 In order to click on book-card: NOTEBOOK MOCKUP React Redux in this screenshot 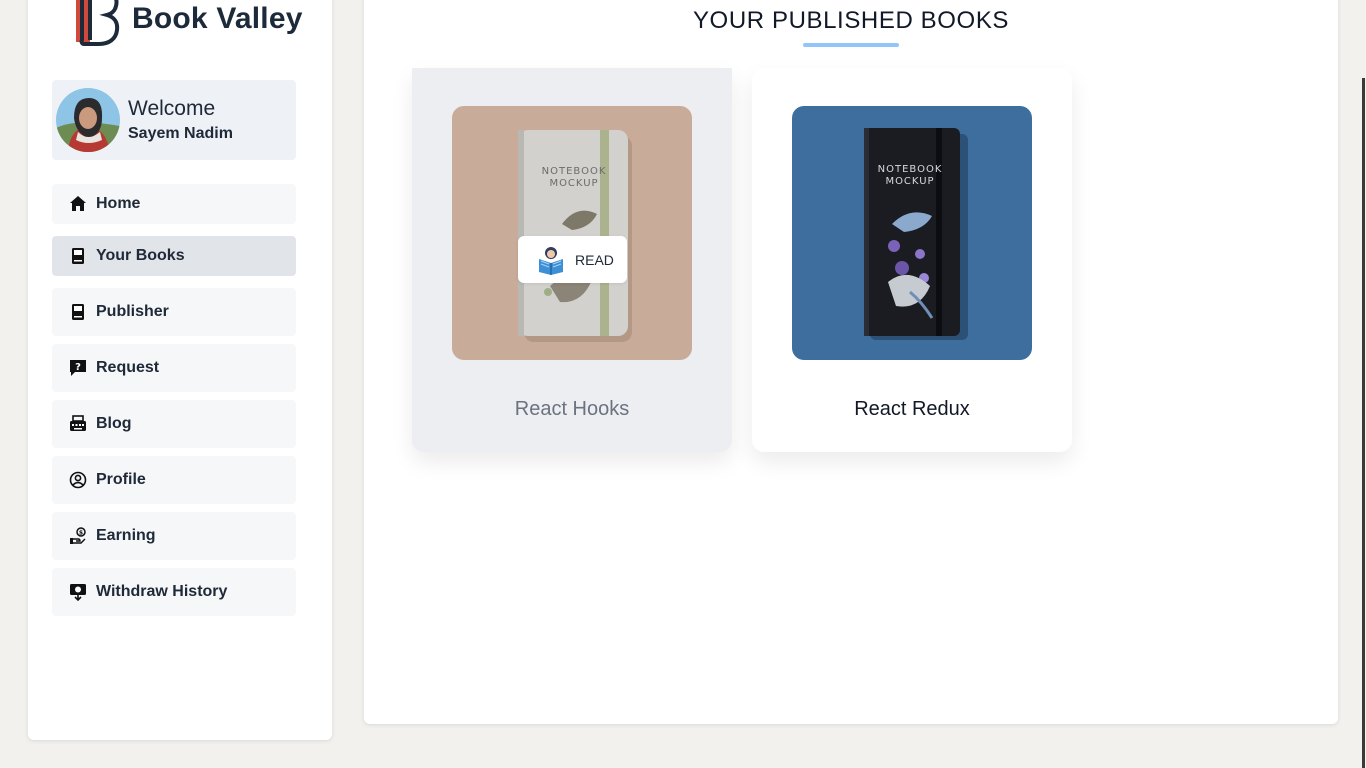, I will do `click(912, 260)`.